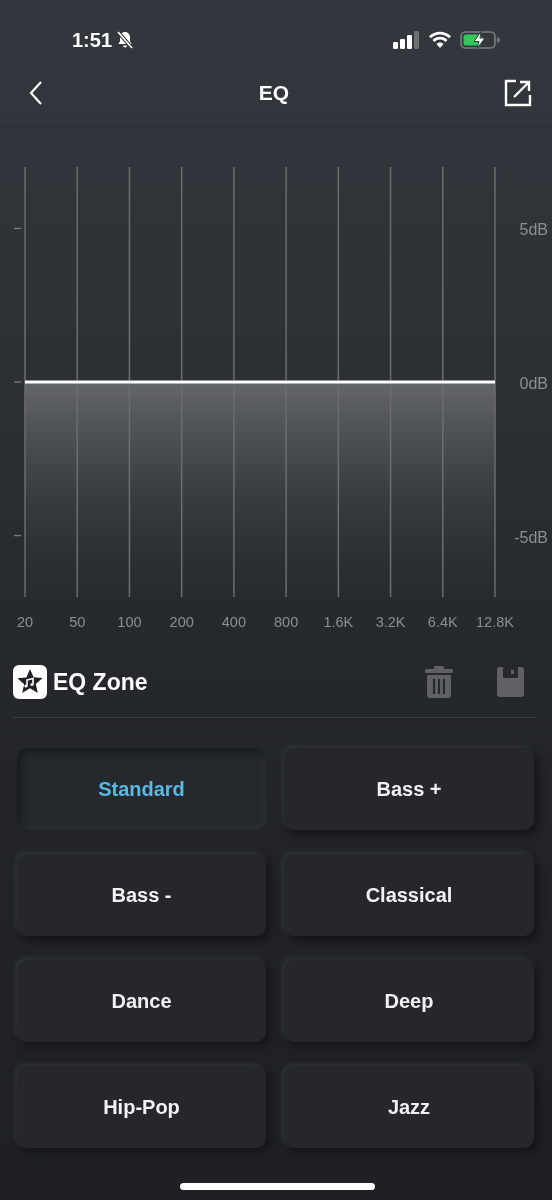 The width and height of the screenshot is (552, 1200). I want to click on preset-button: Bass +, so click(409, 789).